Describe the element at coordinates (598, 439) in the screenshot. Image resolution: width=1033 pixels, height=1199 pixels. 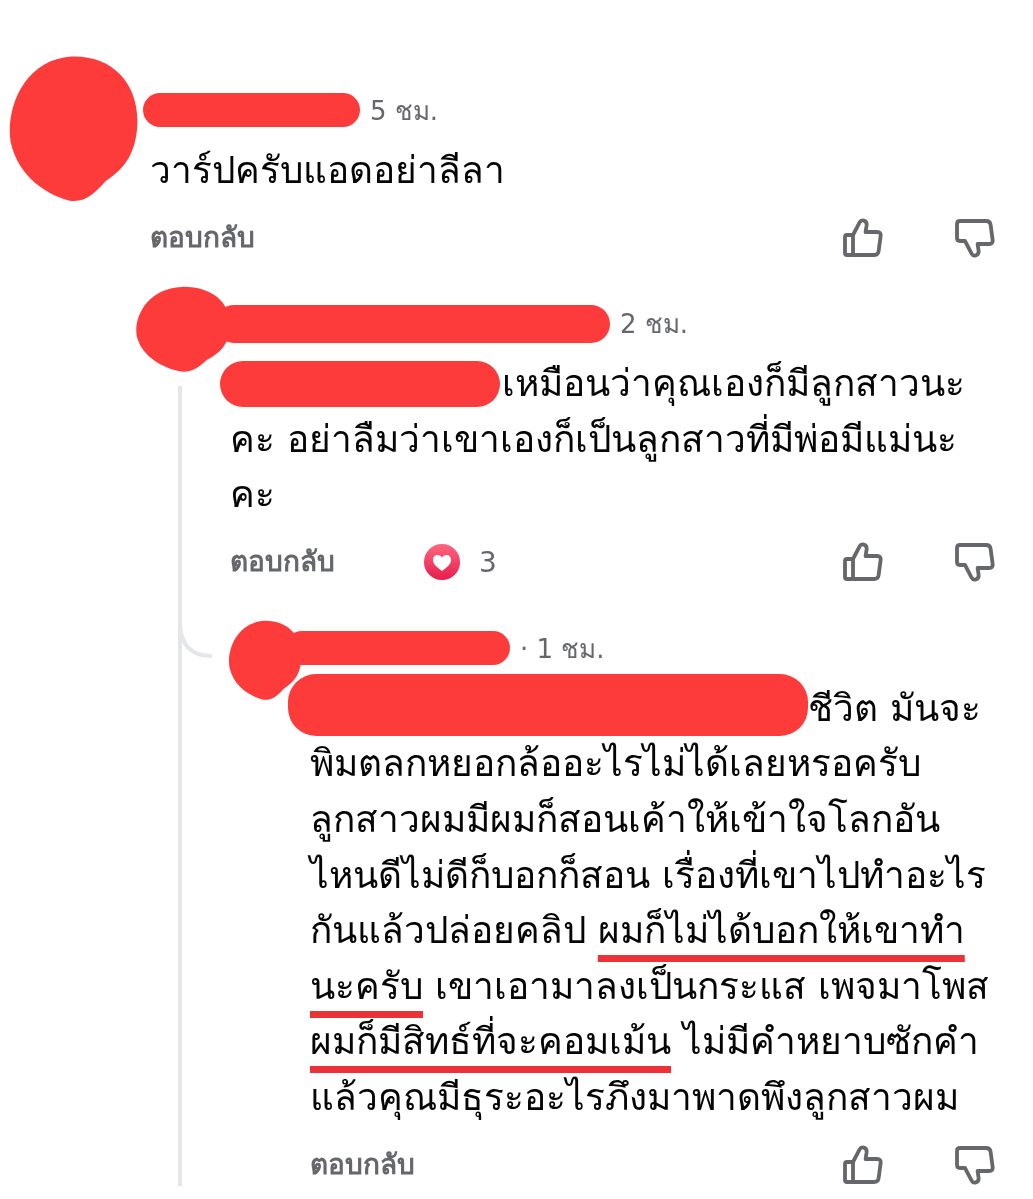
I see `comment-text: เหมือนว่าคุณเองก็มีลูกสาวนะ คะ อย่าลืมว่าเขาเองก็เป็นลูกสาวที่มีพ่อมีแม่นะ คะ` at that location.